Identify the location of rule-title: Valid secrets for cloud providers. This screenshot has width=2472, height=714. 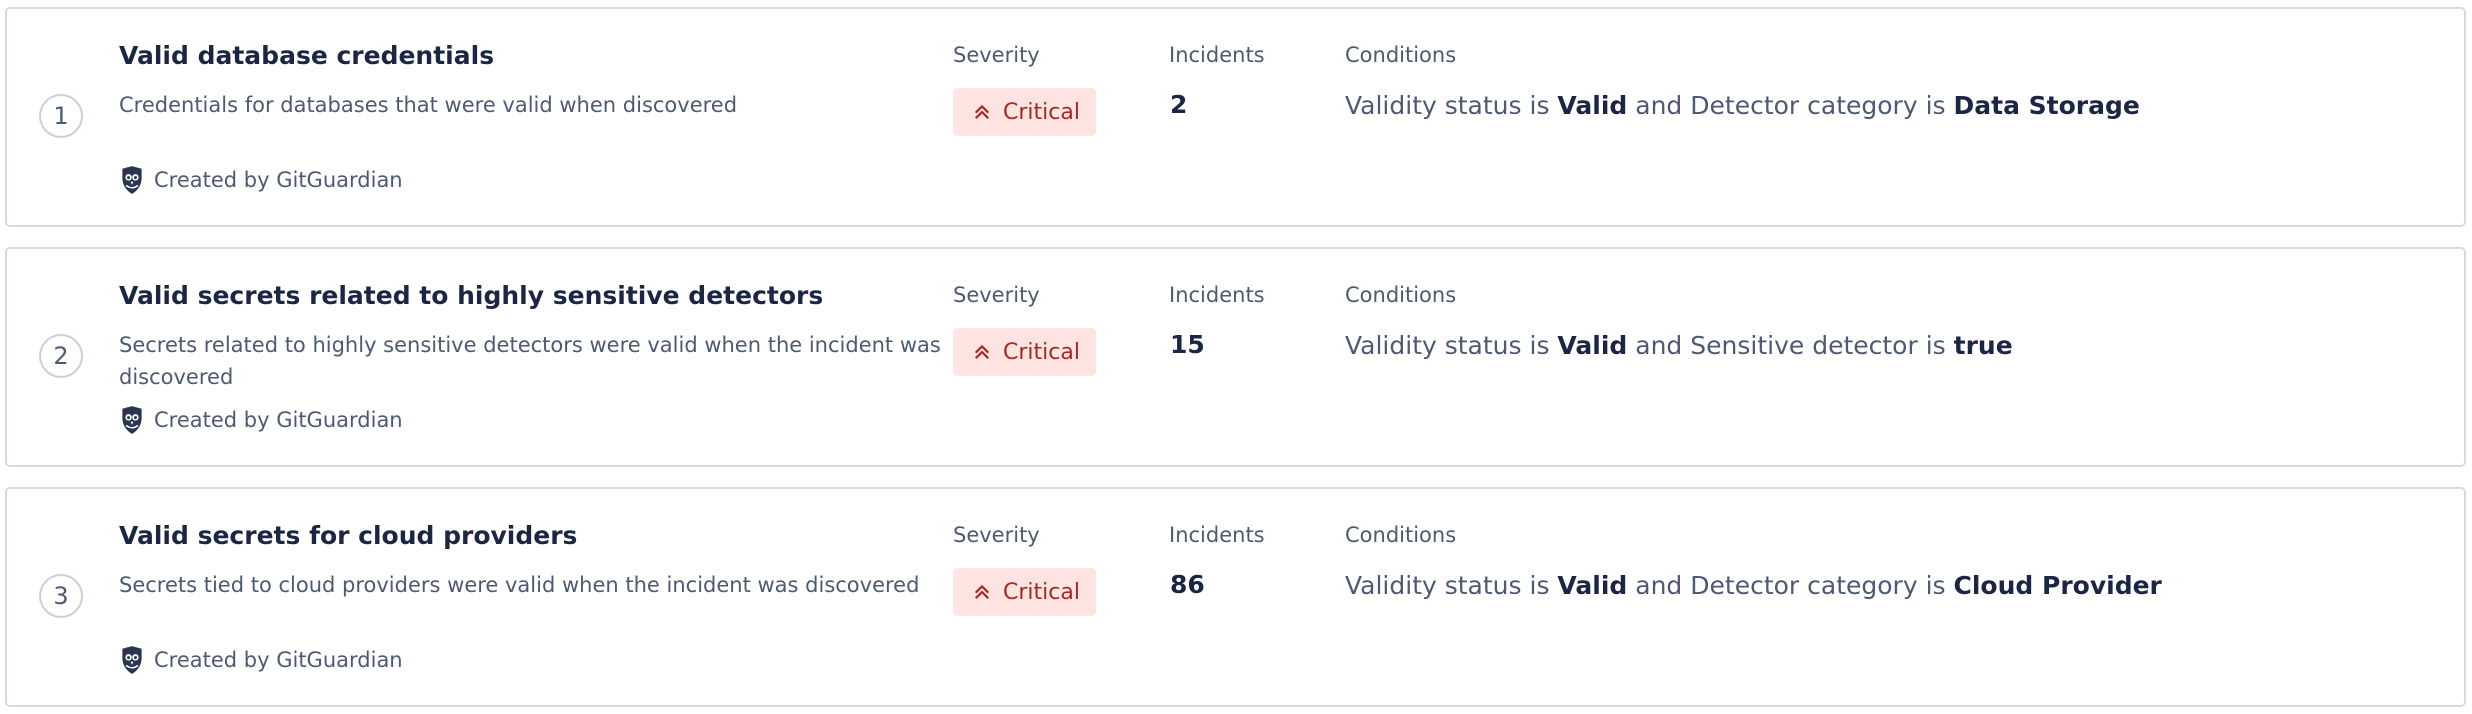
(348, 535).